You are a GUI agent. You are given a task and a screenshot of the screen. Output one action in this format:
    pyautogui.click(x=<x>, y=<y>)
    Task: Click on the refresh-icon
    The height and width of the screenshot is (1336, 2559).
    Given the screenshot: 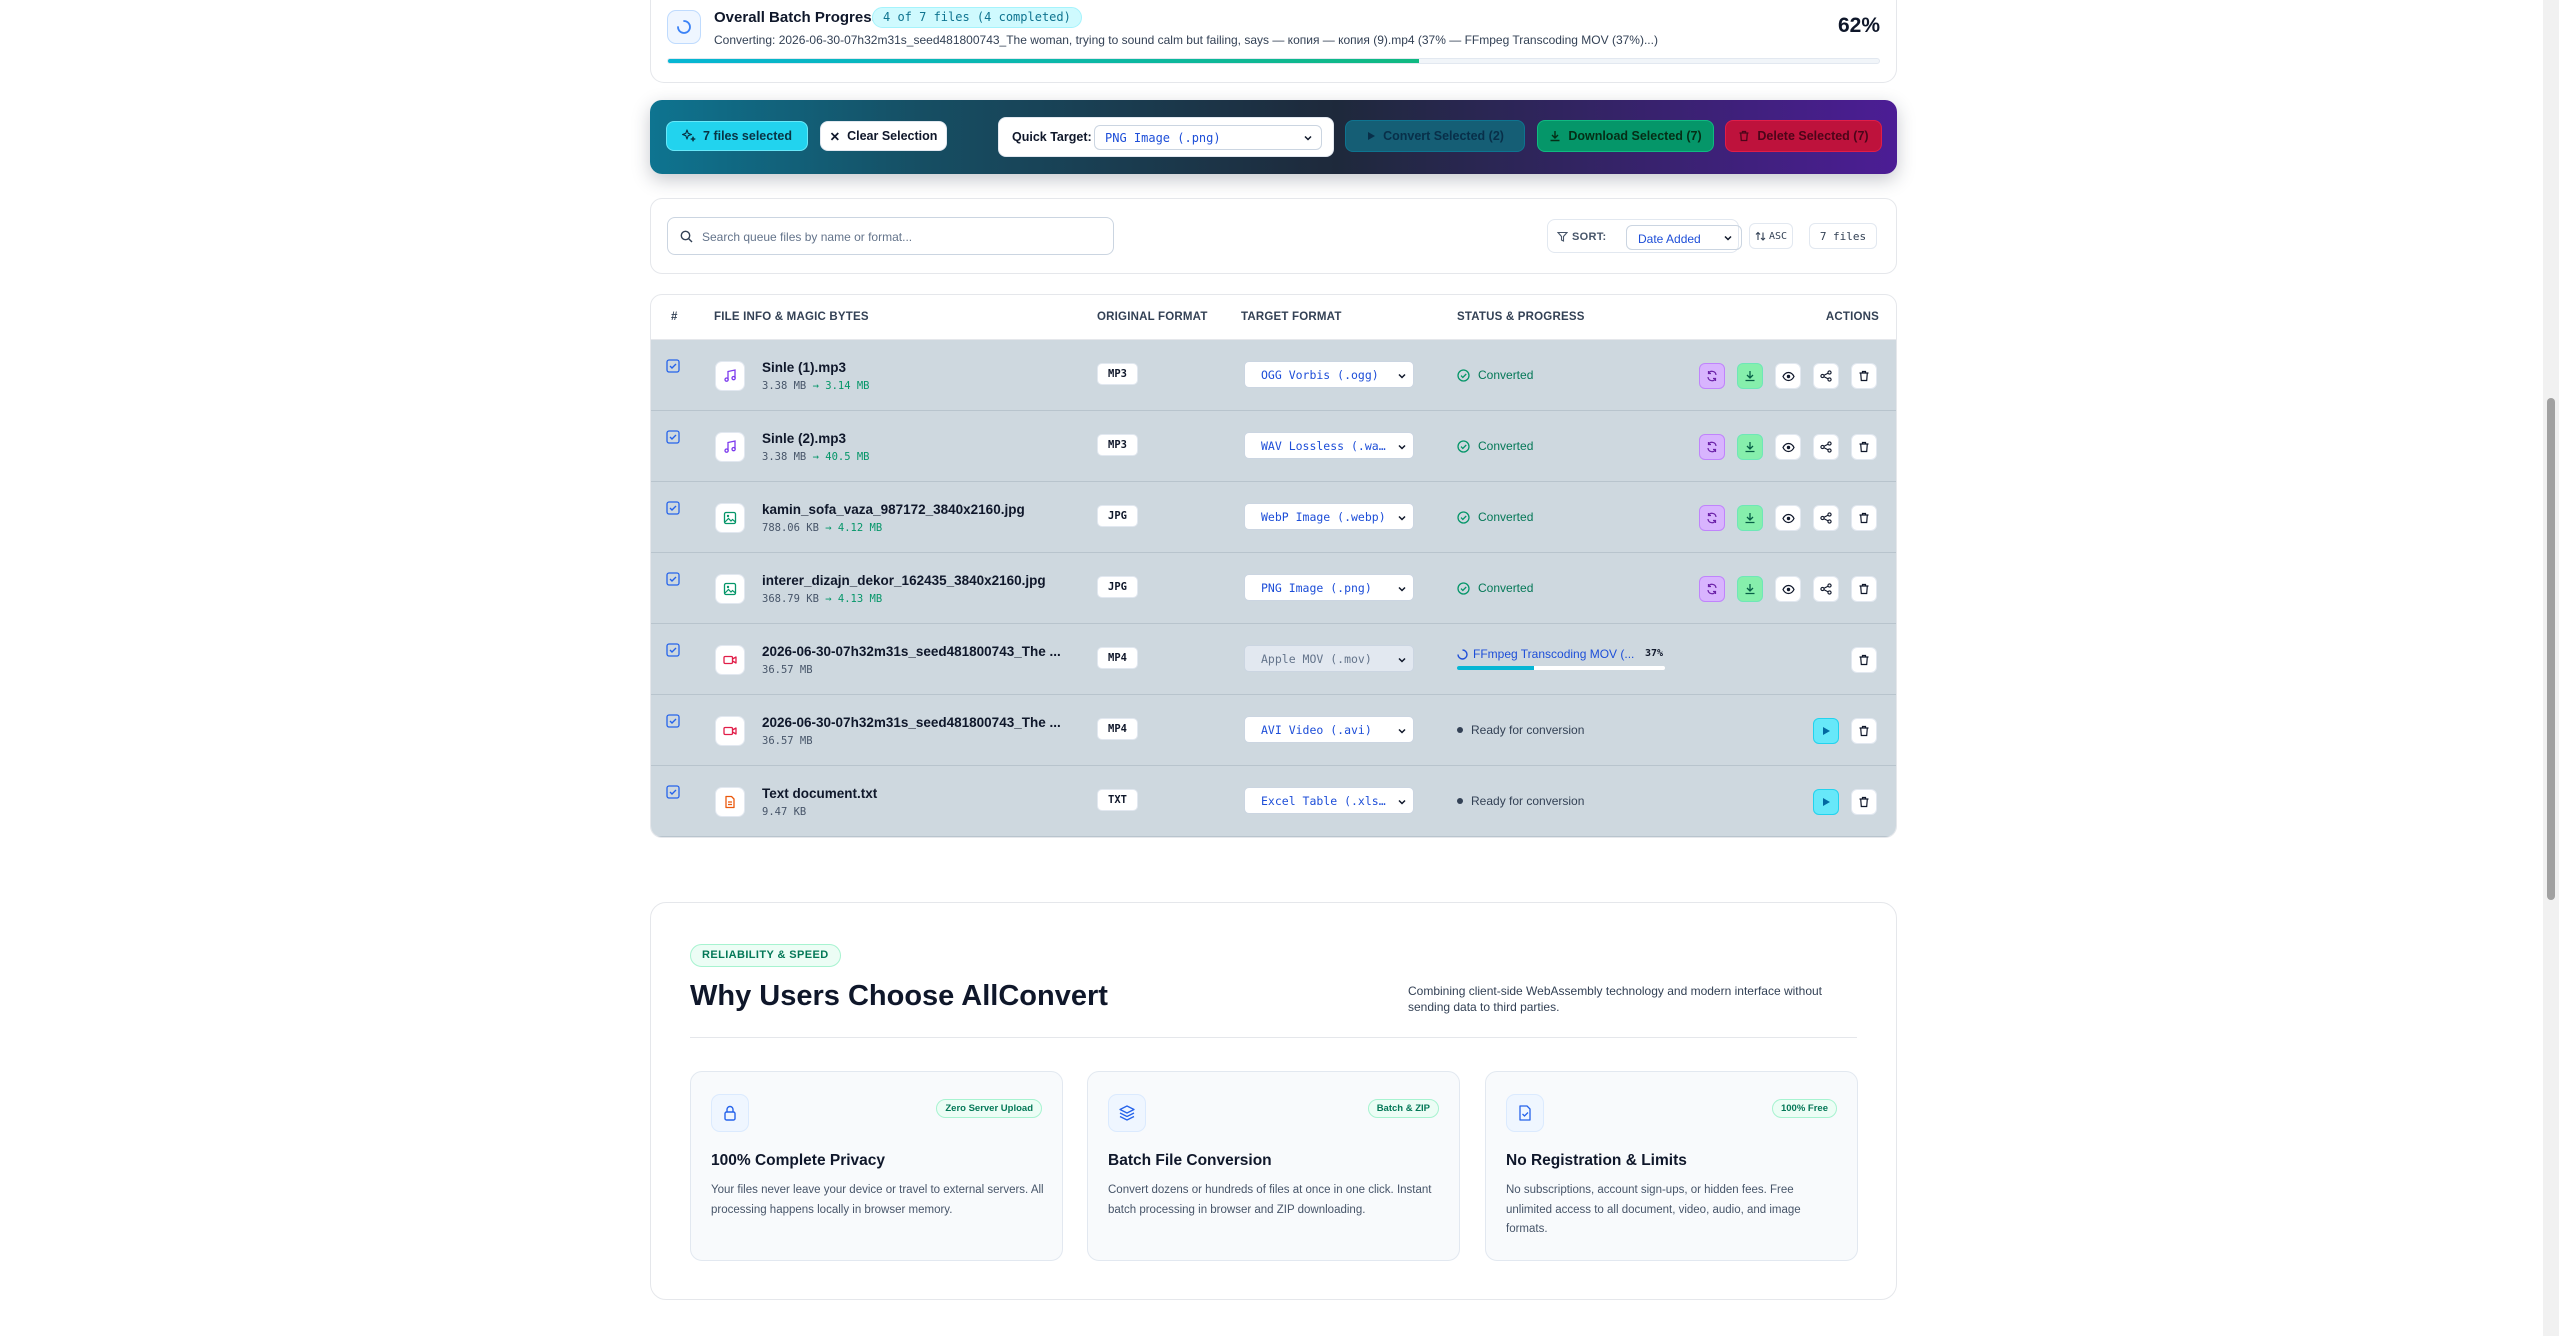 What is the action you would take?
    pyautogui.click(x=1712, y=447)
    